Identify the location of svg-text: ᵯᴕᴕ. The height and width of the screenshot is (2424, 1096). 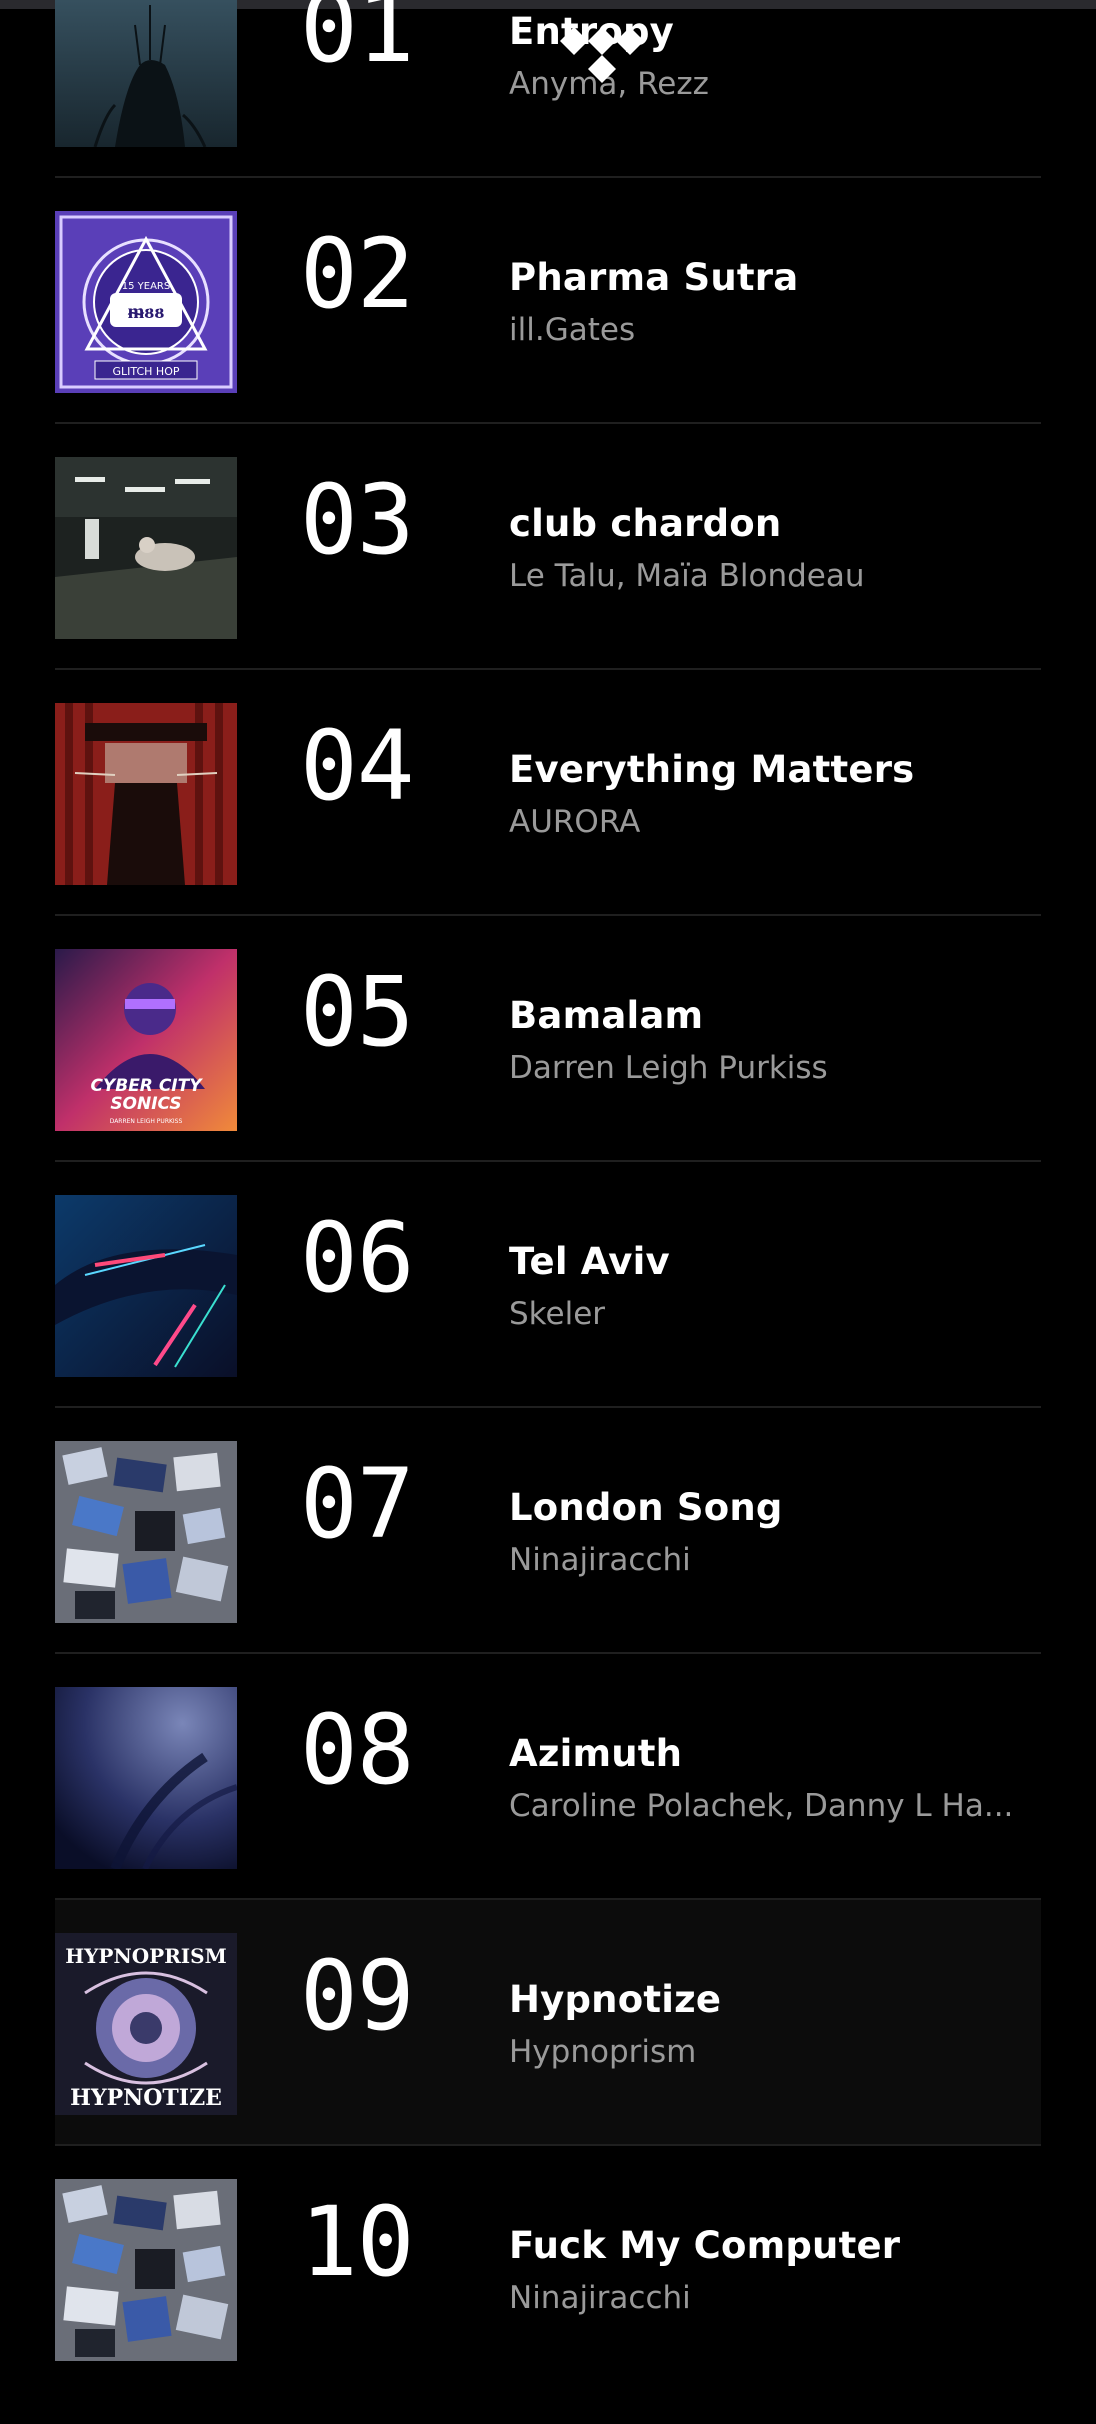
(146, 311).